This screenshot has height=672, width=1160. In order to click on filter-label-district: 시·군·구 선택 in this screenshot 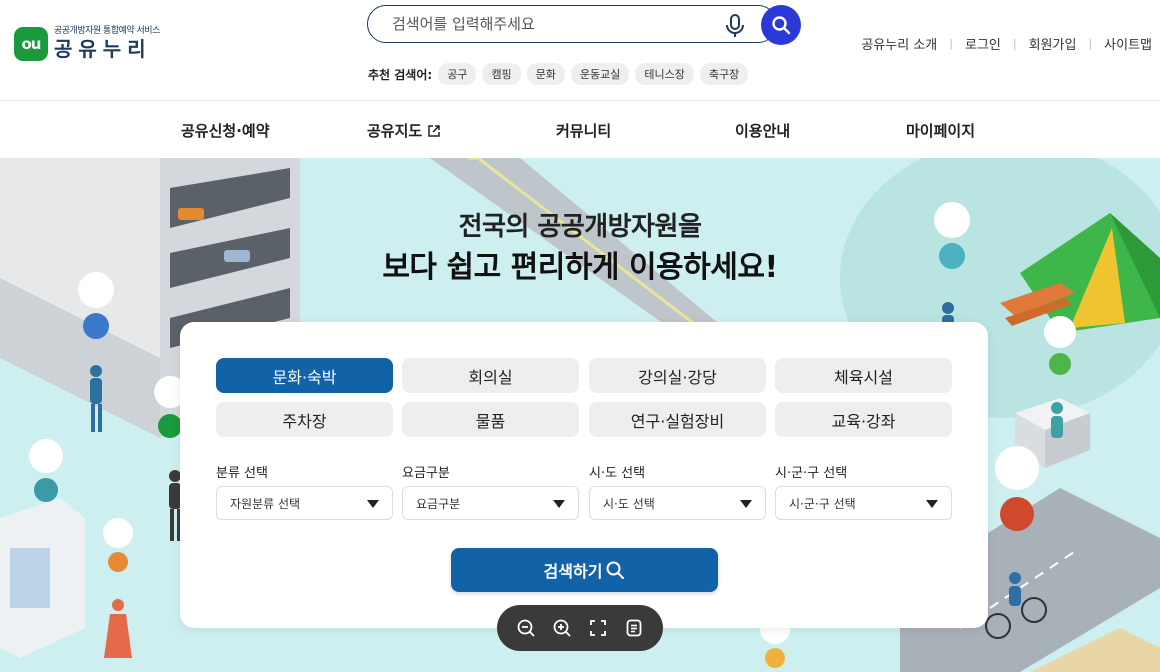, I will do `click(811, 473)`.